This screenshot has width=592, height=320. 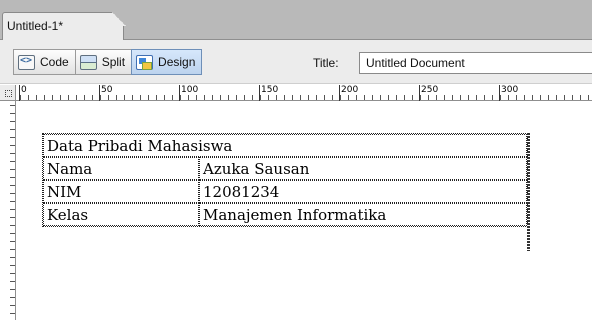 What do you see at coordinates (177, 62) in the screenshot?
I see `design-view-label: Design` at bounding box center [177, 62].